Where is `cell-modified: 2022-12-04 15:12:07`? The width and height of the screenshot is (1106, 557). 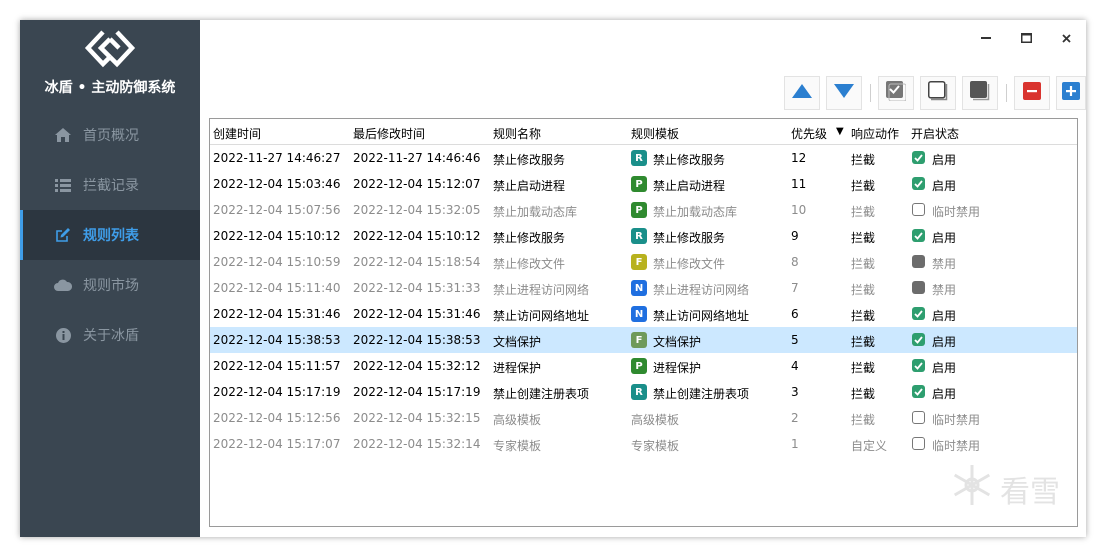 cell-modified: 2022-12-04 15:12:07 is located at coordinates (417, 184).